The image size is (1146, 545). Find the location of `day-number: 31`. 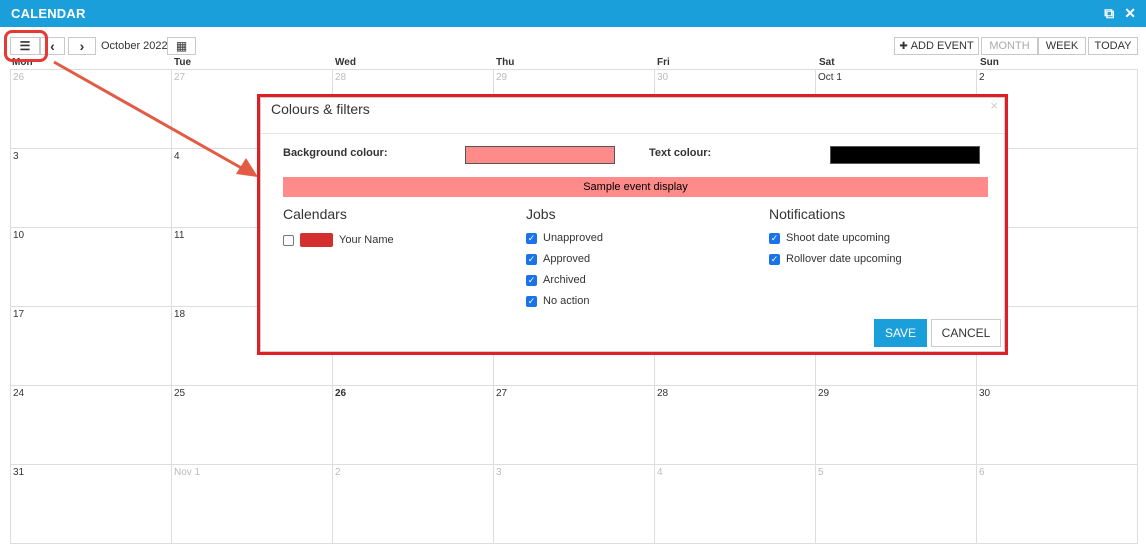

day-number: 31 is located at coordinates (19, 472).